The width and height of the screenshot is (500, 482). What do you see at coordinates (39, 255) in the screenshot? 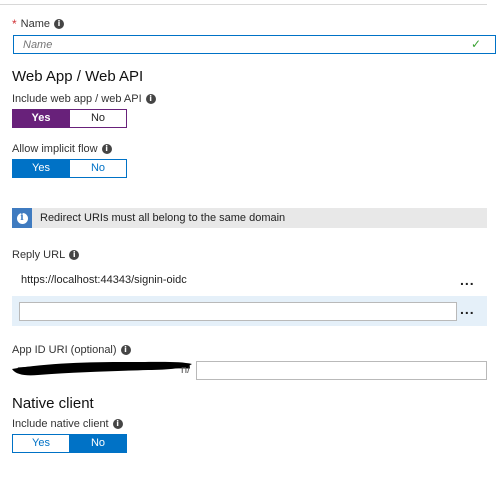
I see `reply-url-label: Reply URL` at bounding box center [39, 255].